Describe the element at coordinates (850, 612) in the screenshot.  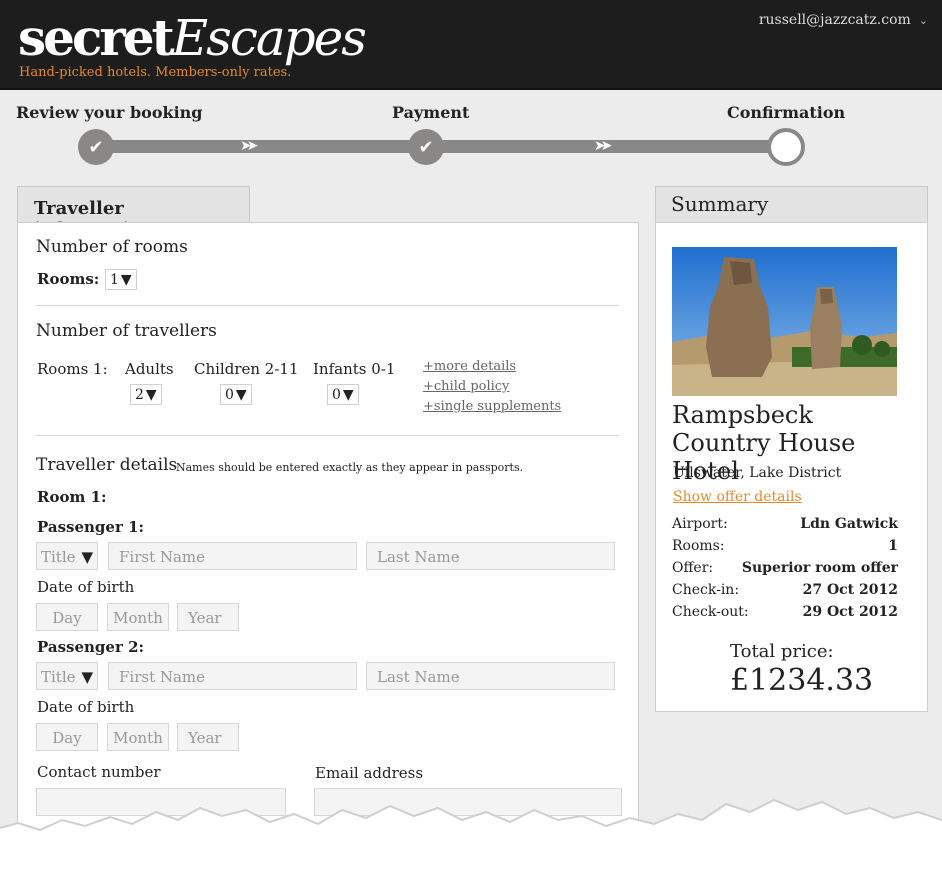
I see `summary-value: 29 Oct 2012` at that location.